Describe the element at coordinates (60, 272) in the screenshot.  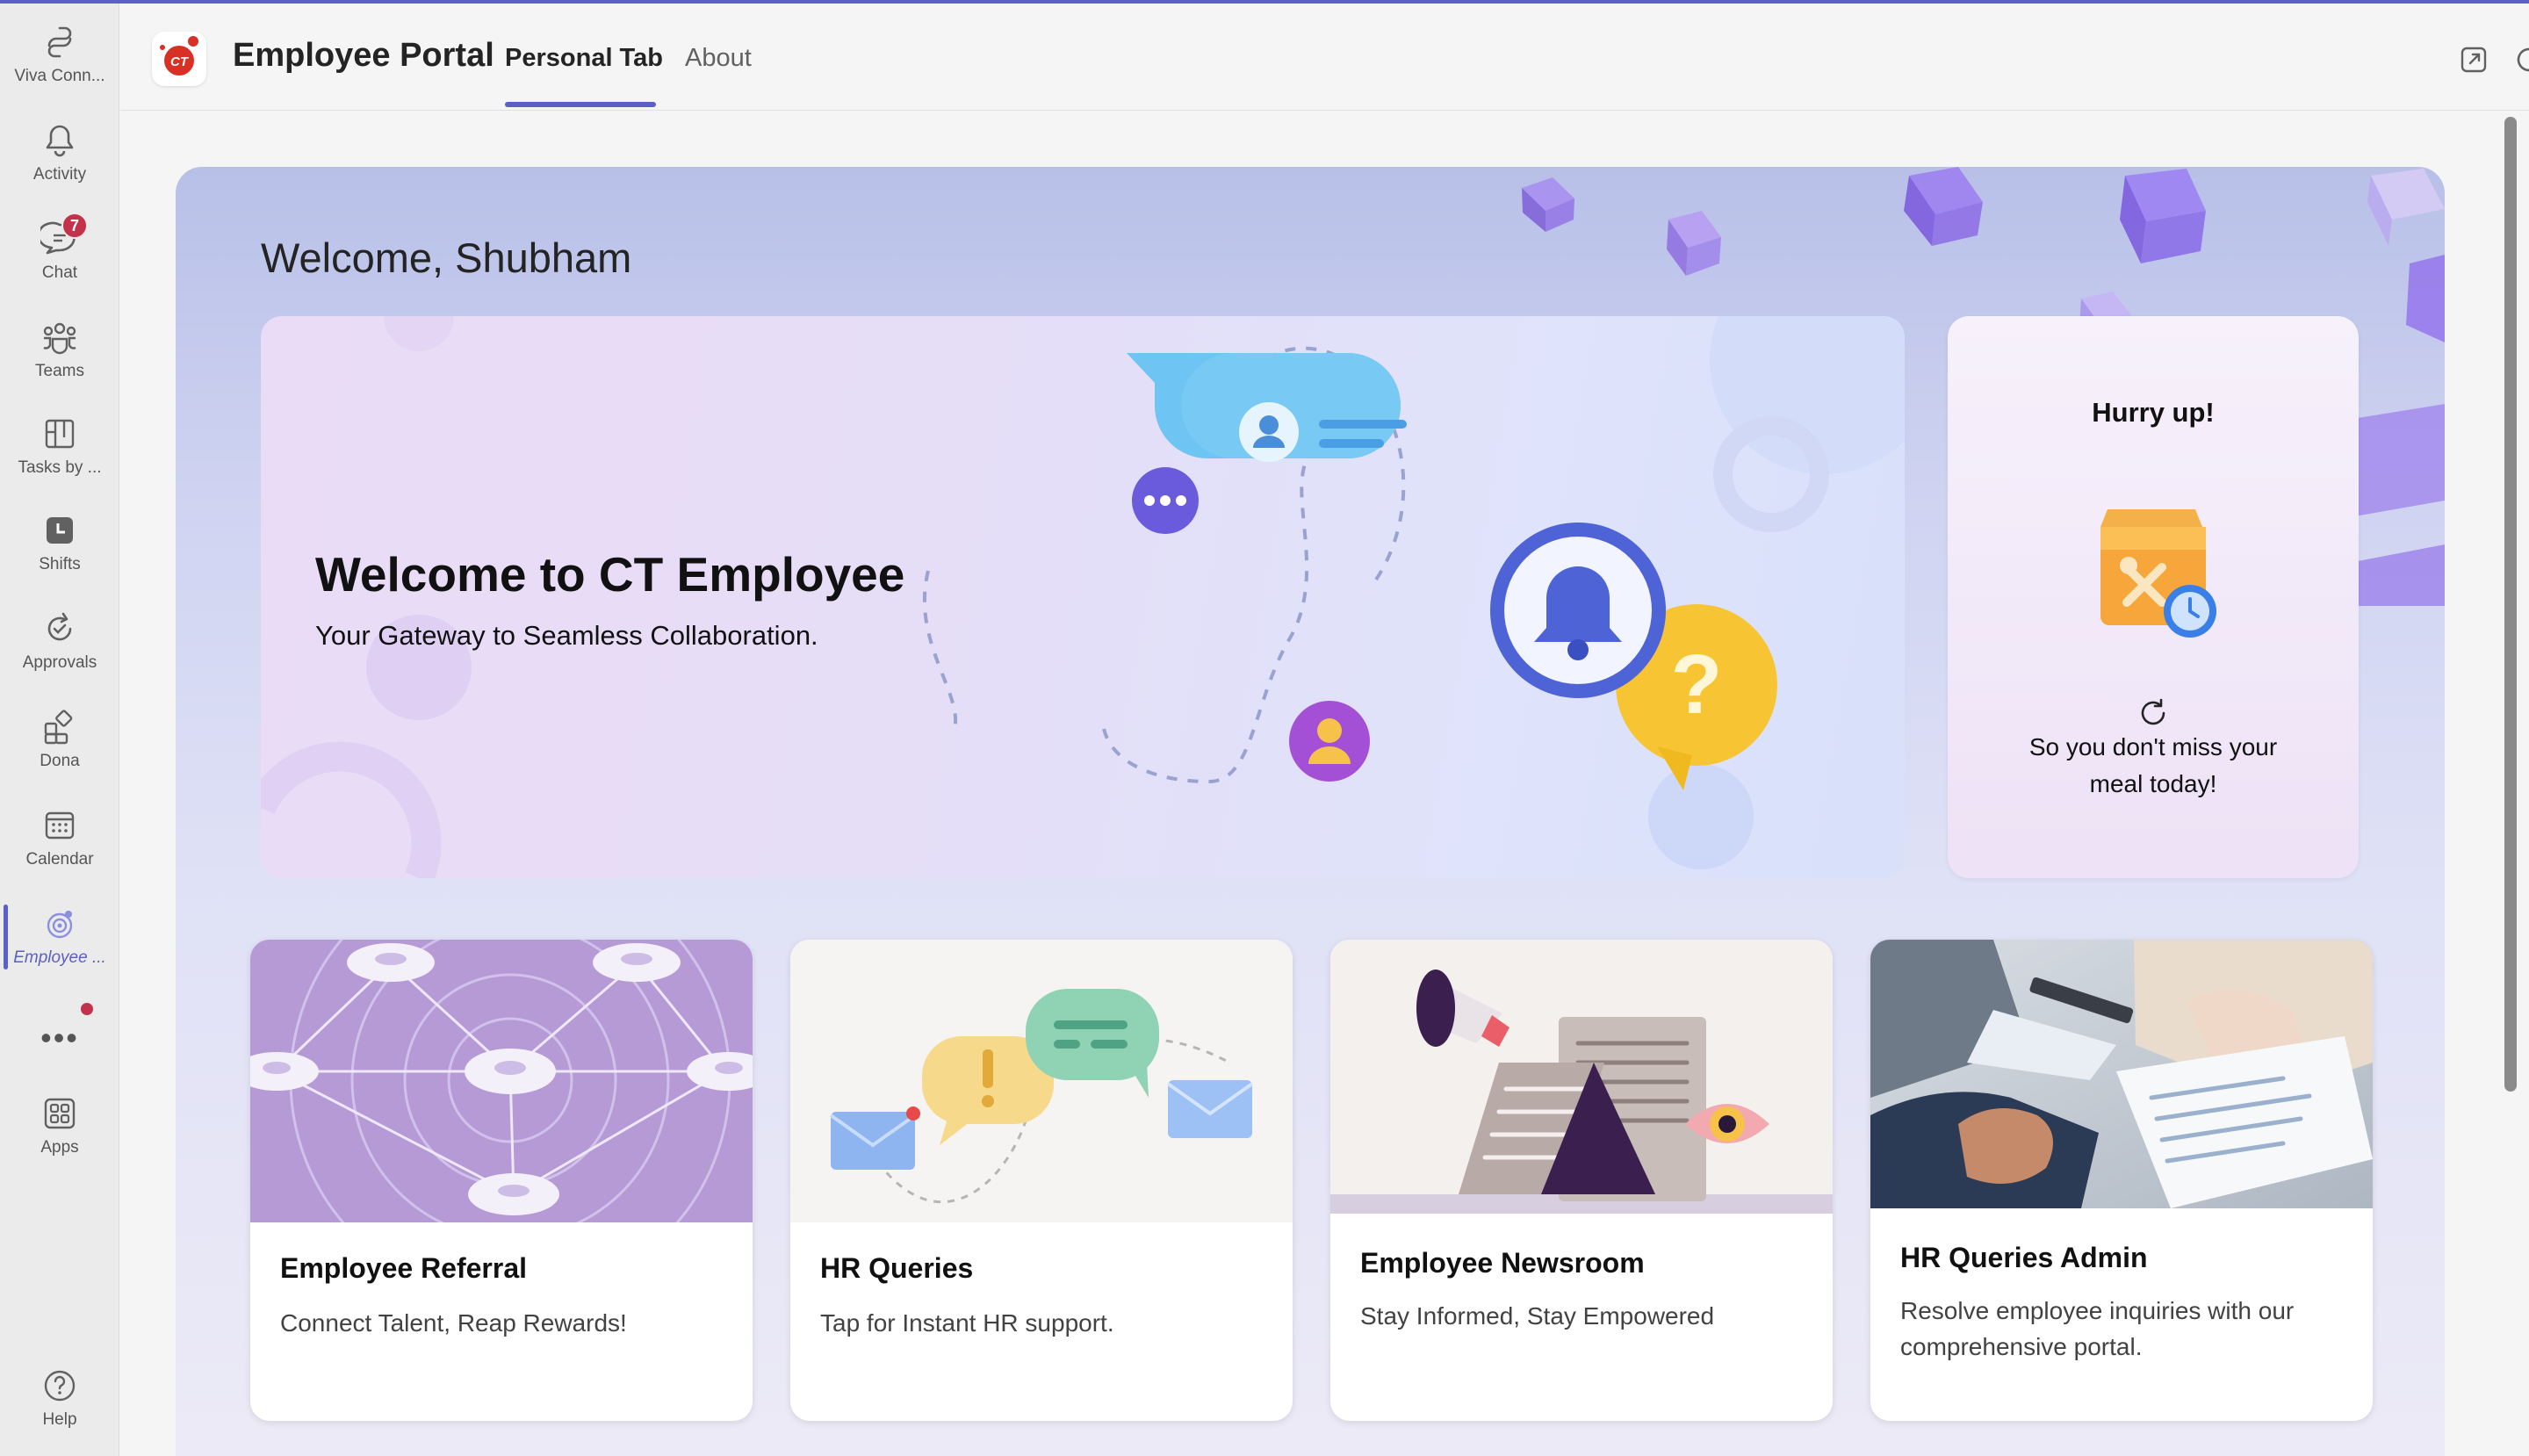
I see `rail-label: Chat` at that location.